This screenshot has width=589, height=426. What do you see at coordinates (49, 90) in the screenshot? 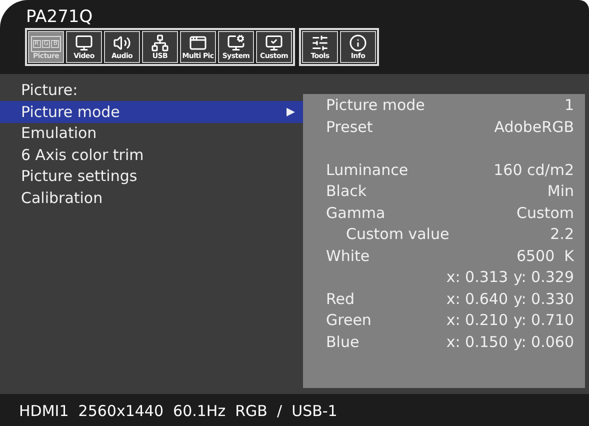
I see `menu-heading: Picture:` at bounding box center [49, 90].